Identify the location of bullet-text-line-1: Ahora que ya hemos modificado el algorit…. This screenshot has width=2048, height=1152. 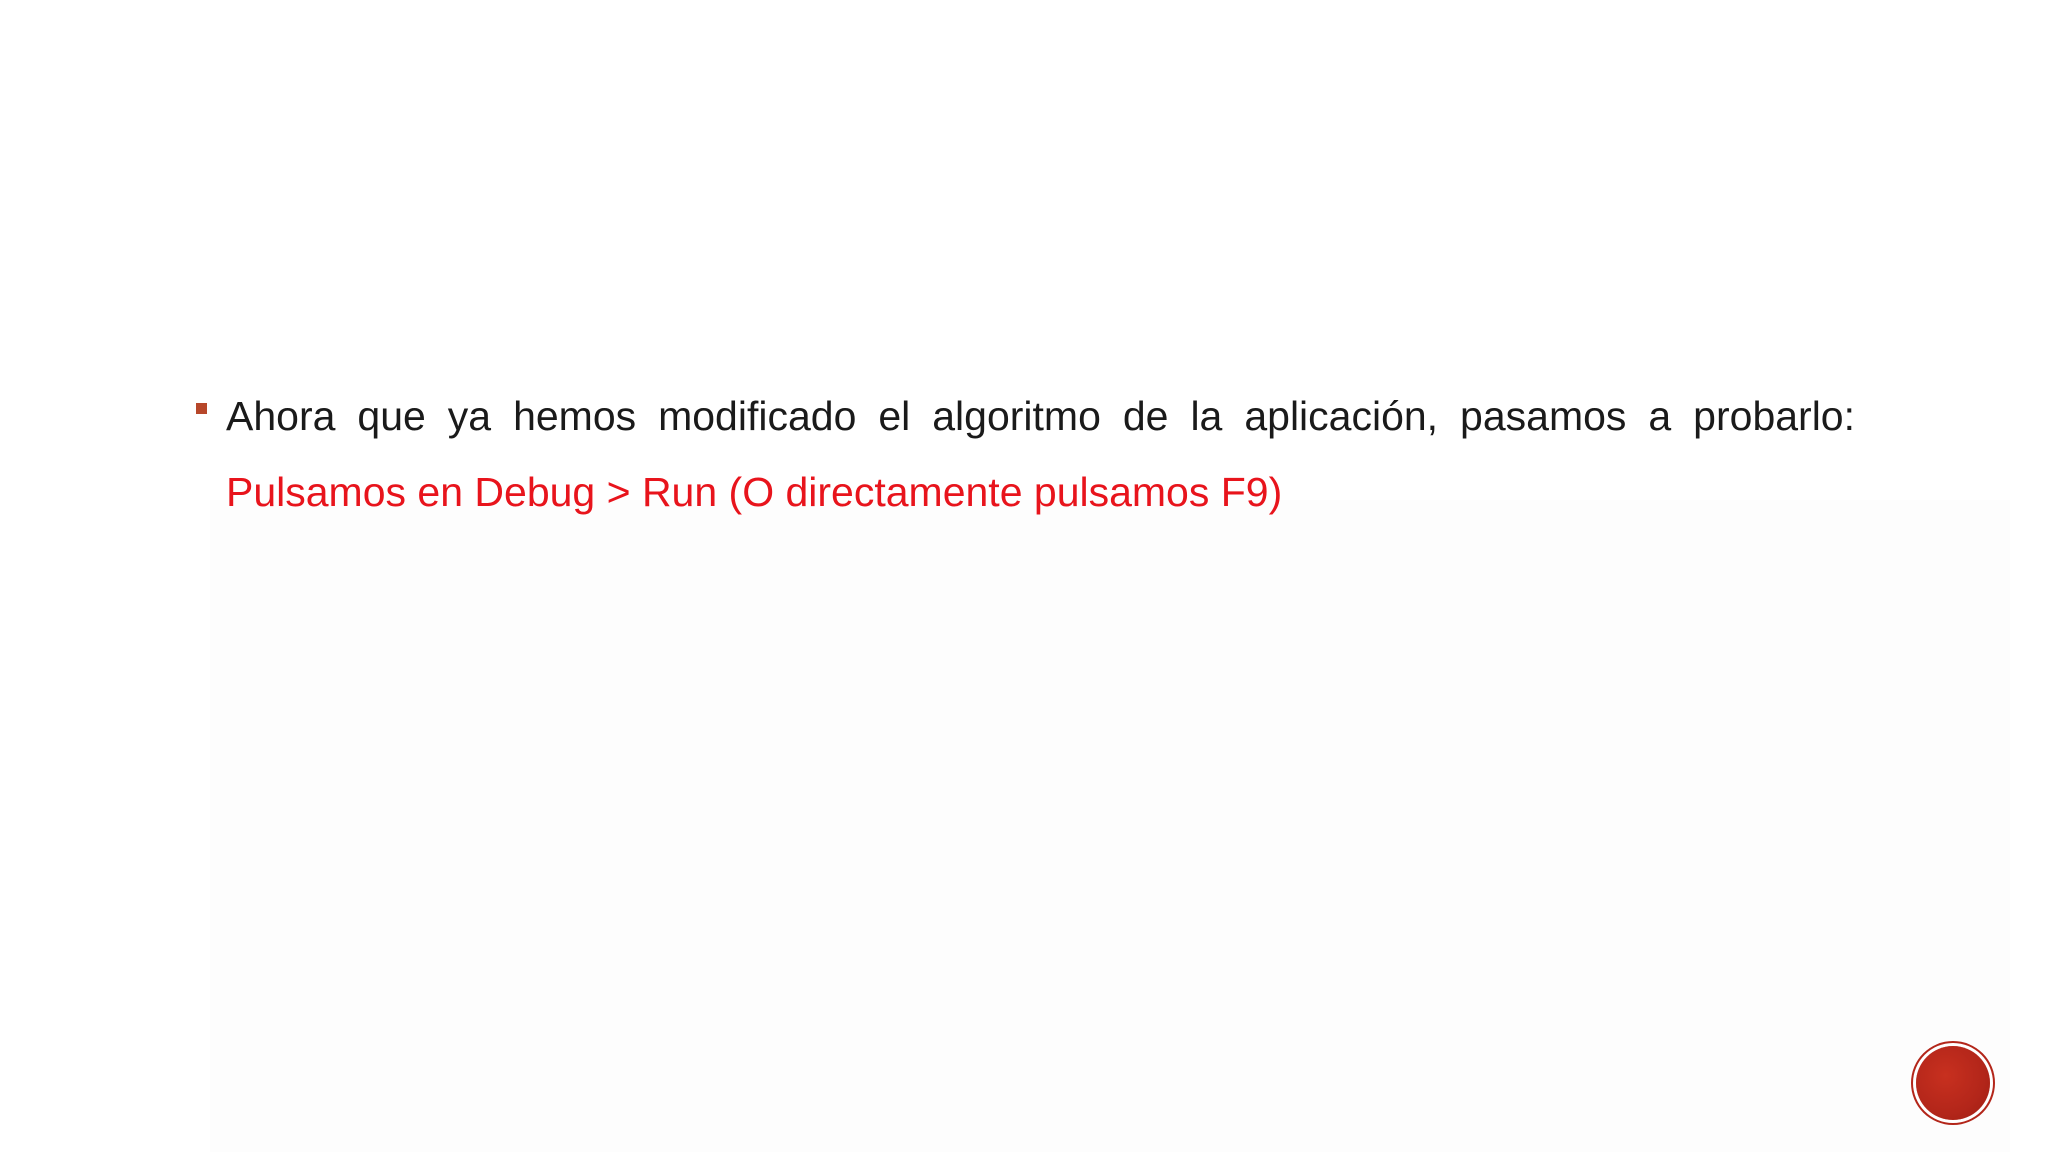
(1040, 416).